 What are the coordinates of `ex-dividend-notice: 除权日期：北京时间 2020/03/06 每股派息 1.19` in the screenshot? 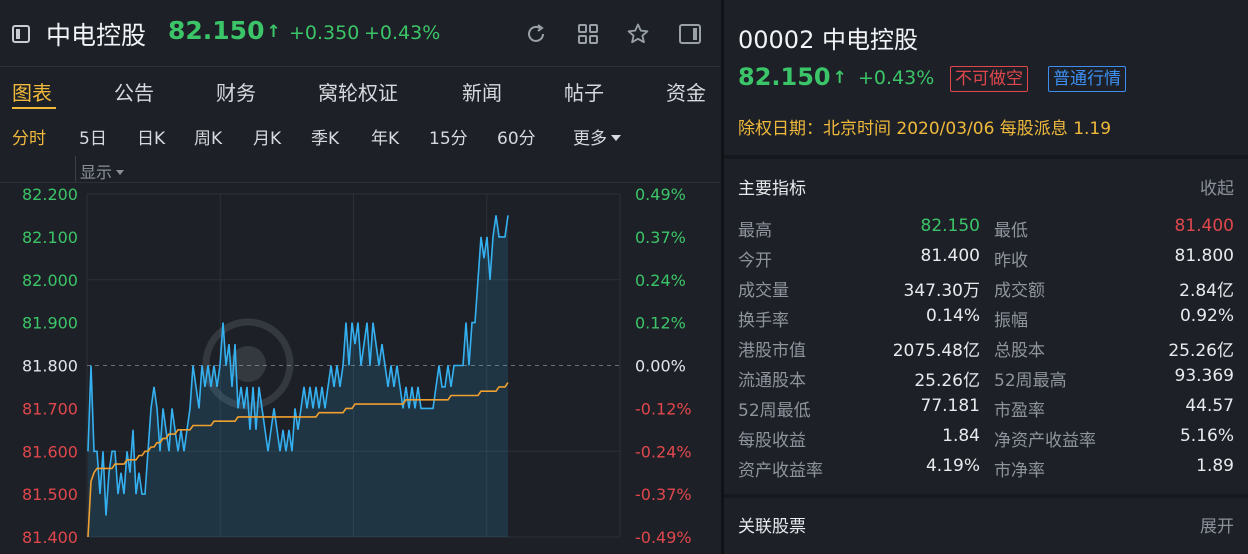 It's located at (925, 129).